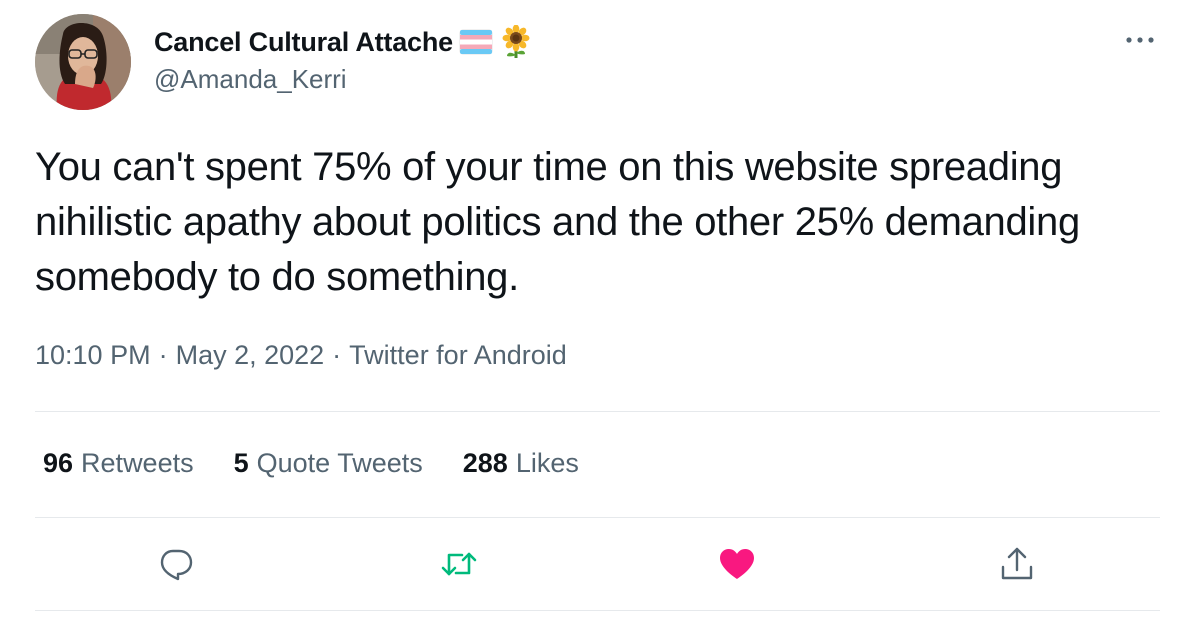  I want to click on quote-tweets-stat: 5 Quote Tweets, so click(328, 463).